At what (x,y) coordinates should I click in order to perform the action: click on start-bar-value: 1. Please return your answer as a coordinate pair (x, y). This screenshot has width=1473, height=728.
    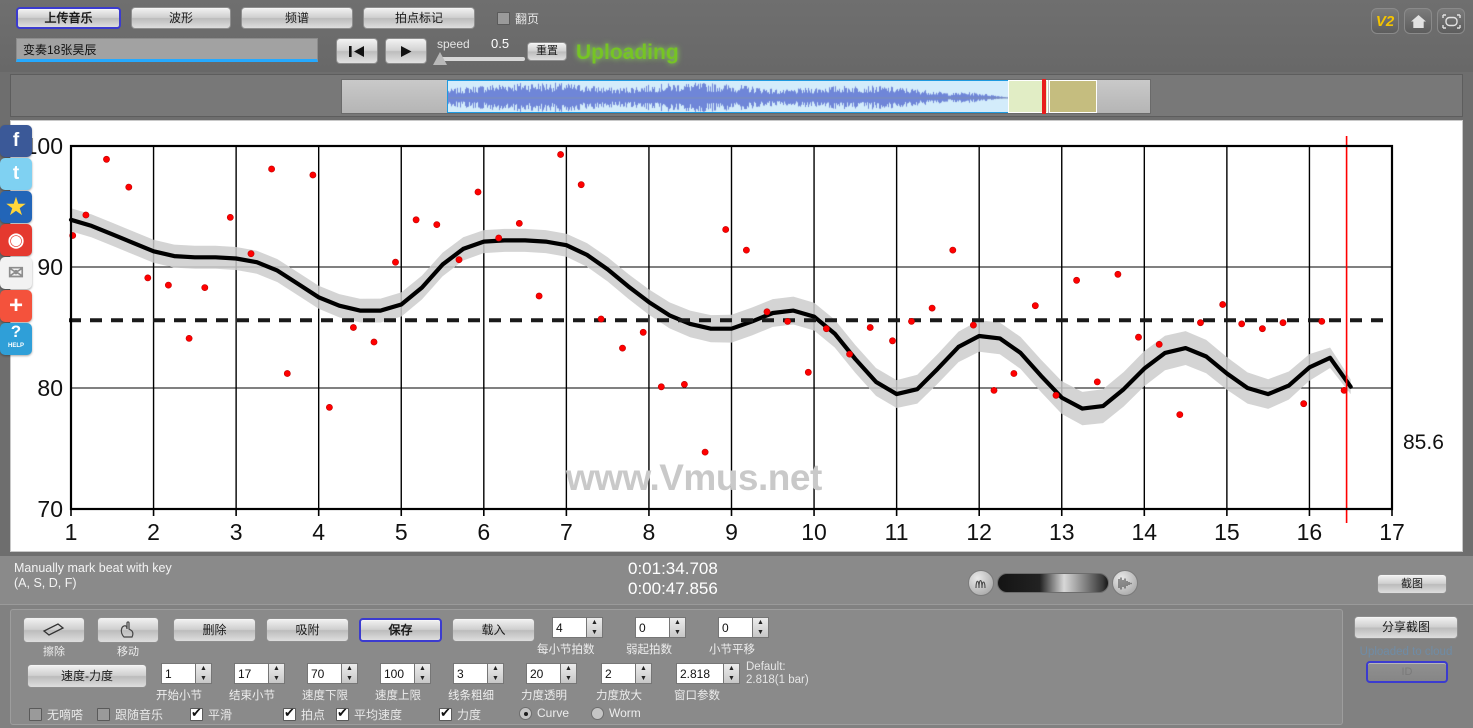
    Looking at the image, I should click on (178, 673).